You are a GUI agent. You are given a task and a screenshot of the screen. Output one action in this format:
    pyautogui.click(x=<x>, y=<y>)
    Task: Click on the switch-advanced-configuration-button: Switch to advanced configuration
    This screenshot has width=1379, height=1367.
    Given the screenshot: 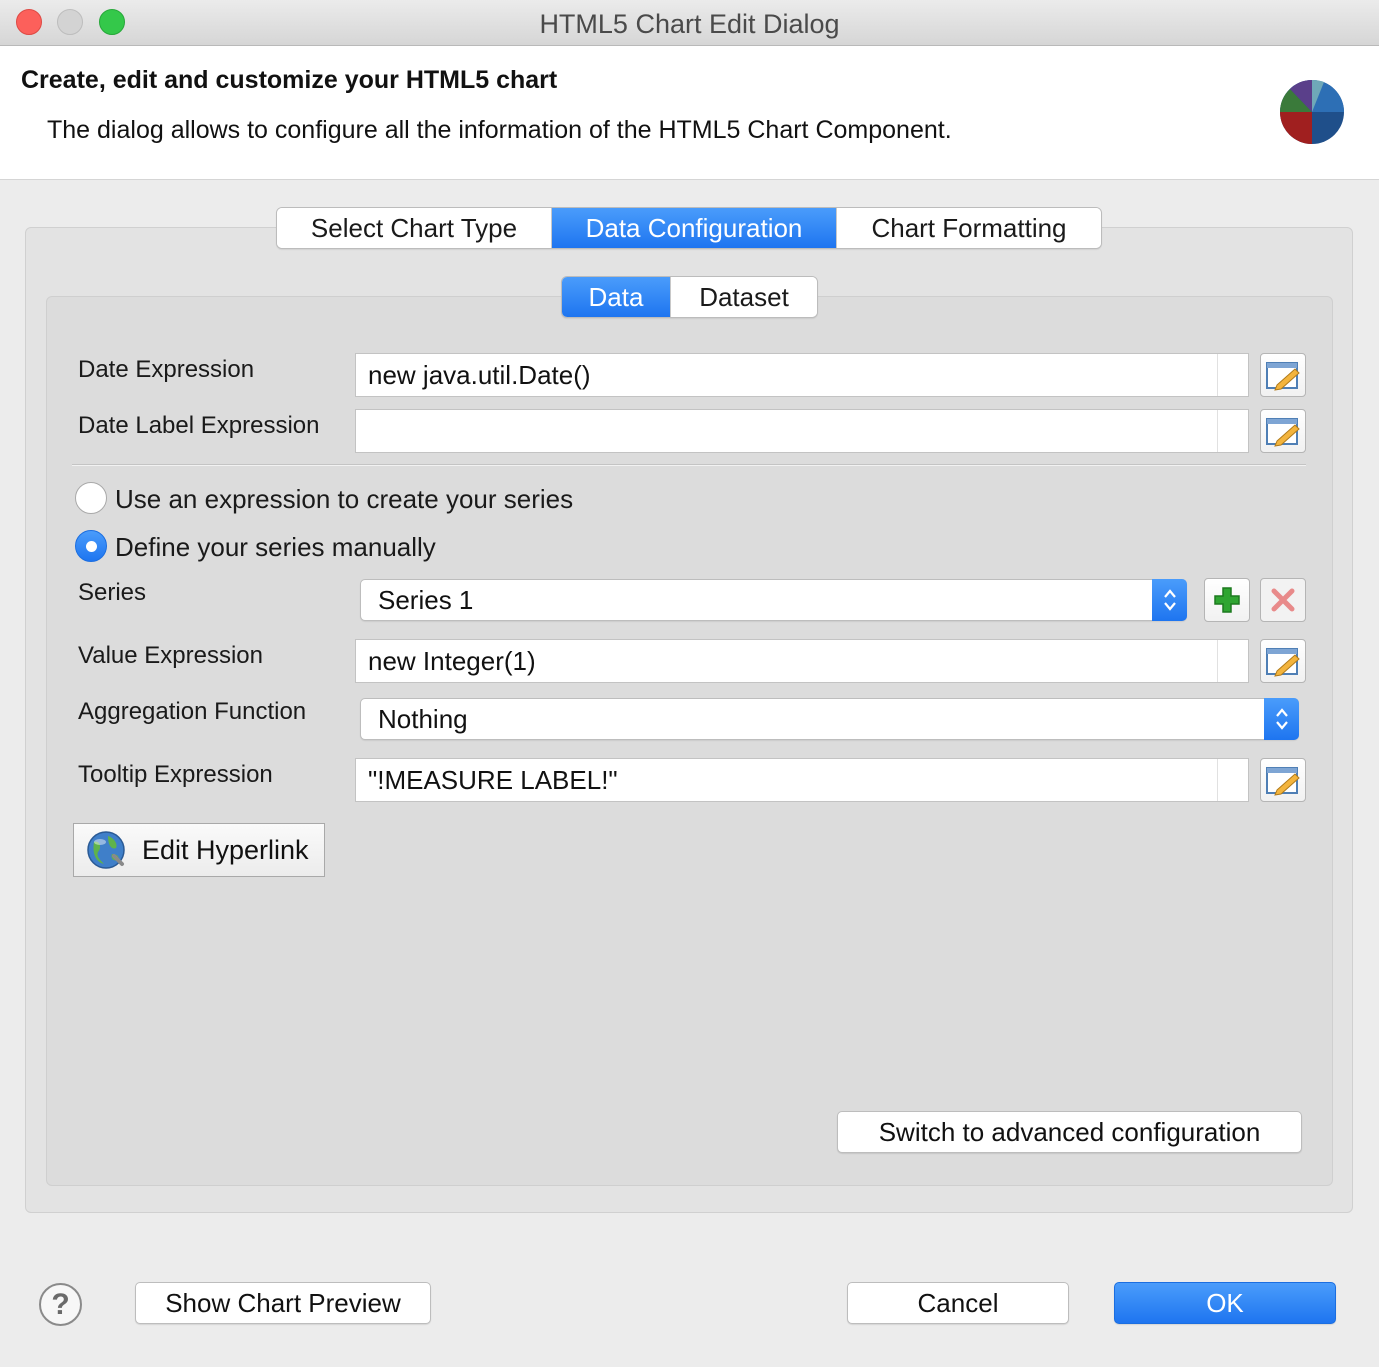 What is the action you would take?
    pyautogui.click(x=1069, y=1132)
    